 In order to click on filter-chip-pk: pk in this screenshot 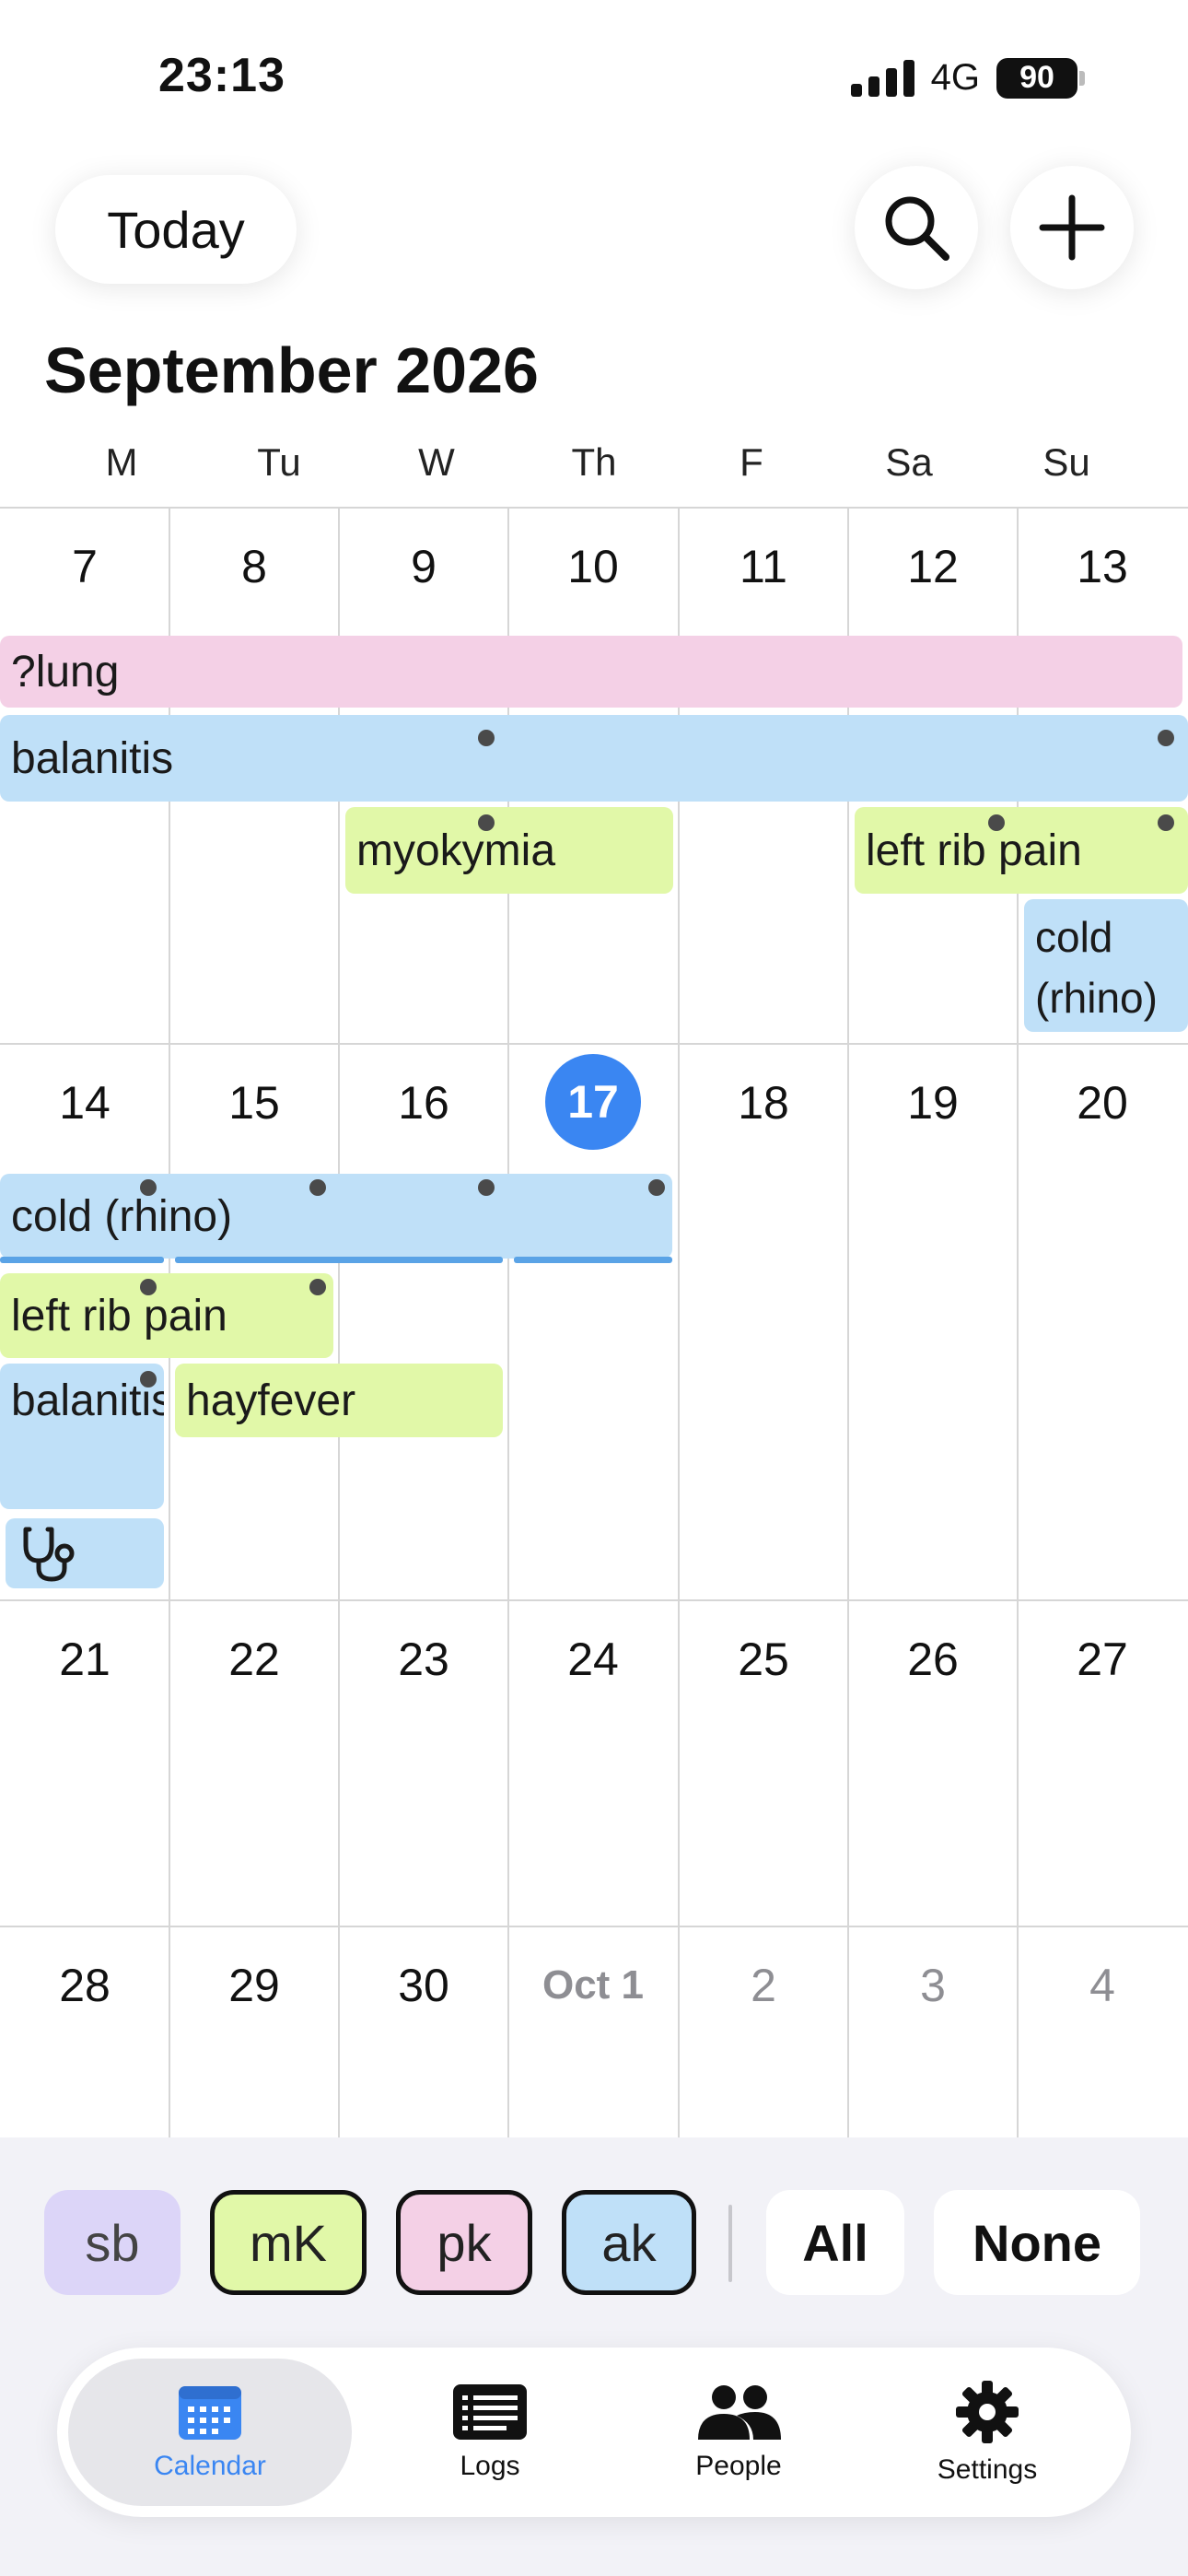, I will do `click(464, 2242)`.